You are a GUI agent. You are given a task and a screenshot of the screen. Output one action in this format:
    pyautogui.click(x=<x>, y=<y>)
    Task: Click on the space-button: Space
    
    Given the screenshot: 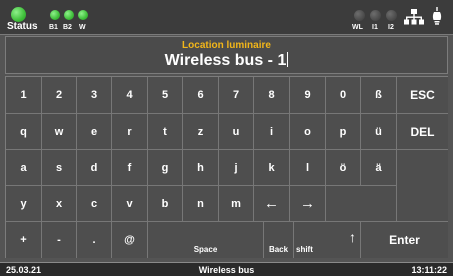 What is the action you would take?
    pyautogui.click(x=206, y=240)
    